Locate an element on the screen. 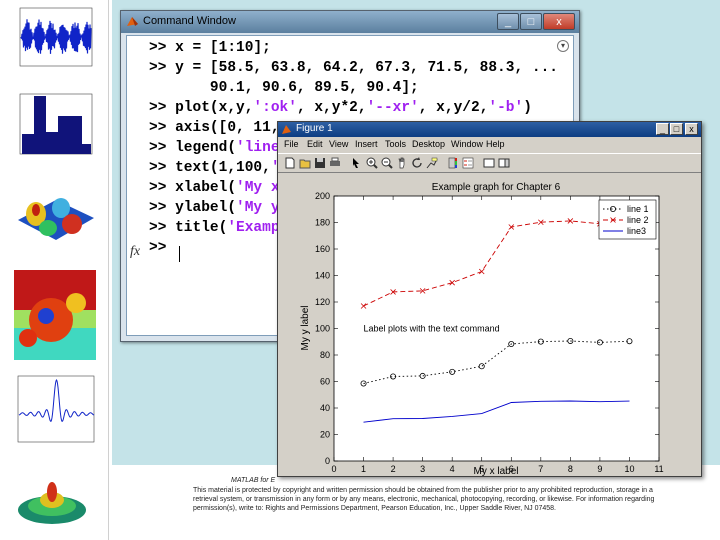 The height and width of the screenshot is (540, 720). command-line: >> legend('line is located at coordinates (214, 148).